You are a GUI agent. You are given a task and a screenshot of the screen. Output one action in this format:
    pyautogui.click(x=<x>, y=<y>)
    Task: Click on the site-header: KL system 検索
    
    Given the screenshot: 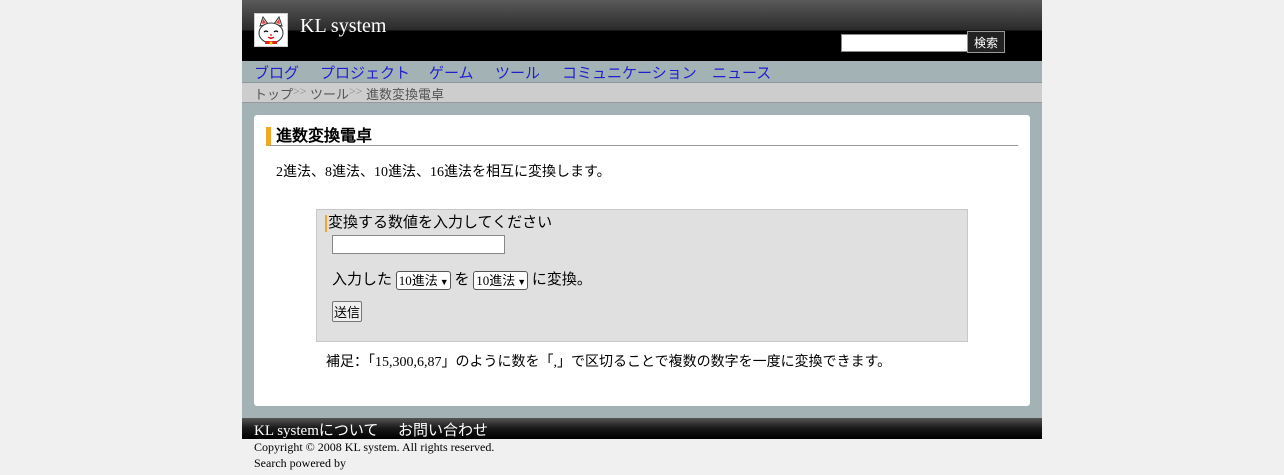 What is the action you would take?
    pyautogui.click(x=642, y=30)
    